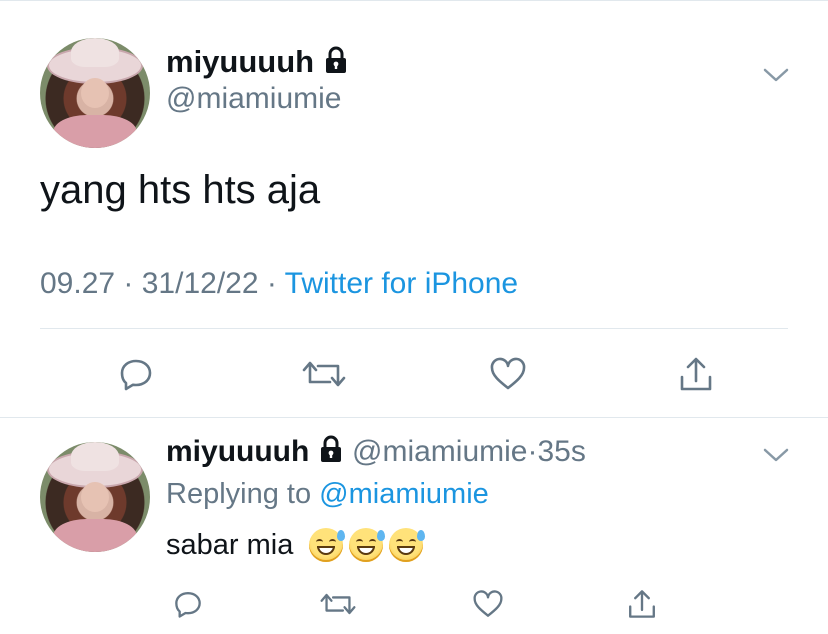 The height and width of the screenshot is (634, 828). What do you see at coordinates (200, 283) in the screenshot?
I see `tweet-date: 31/12/22` at bounding box center [200, 283].